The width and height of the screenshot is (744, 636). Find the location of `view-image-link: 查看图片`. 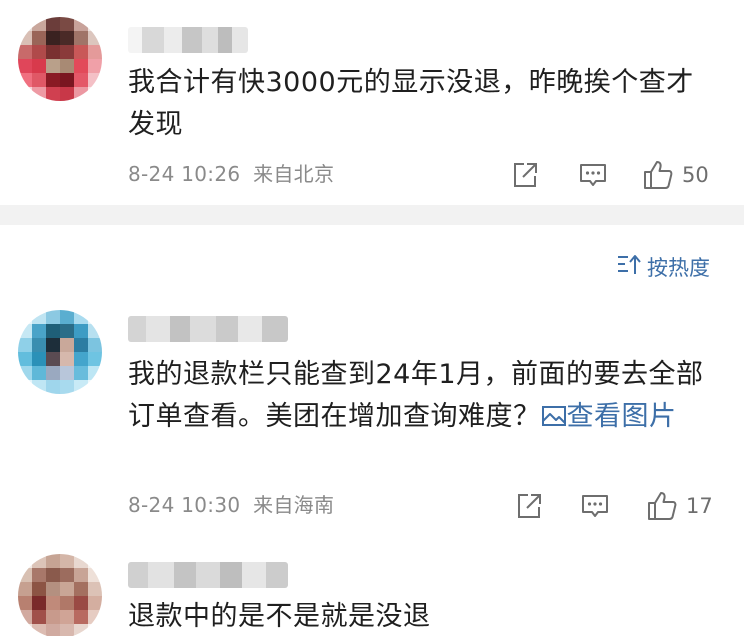

view-image-link: 查看图片 is located at coordinates (609, 416).